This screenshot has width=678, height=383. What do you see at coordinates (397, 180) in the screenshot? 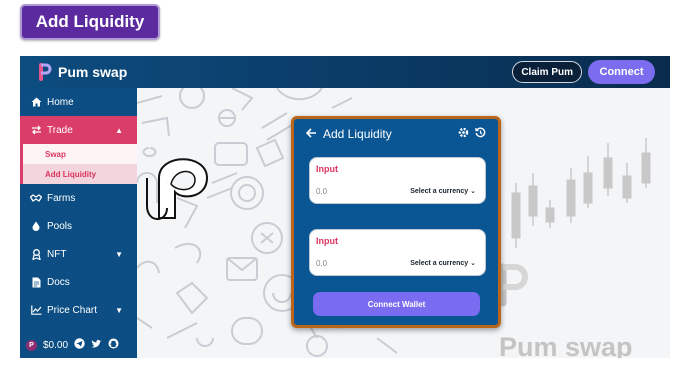
I see `input-panel-a: Input 0.0 Select a currency ⌄` at bounding box center [397, 180].